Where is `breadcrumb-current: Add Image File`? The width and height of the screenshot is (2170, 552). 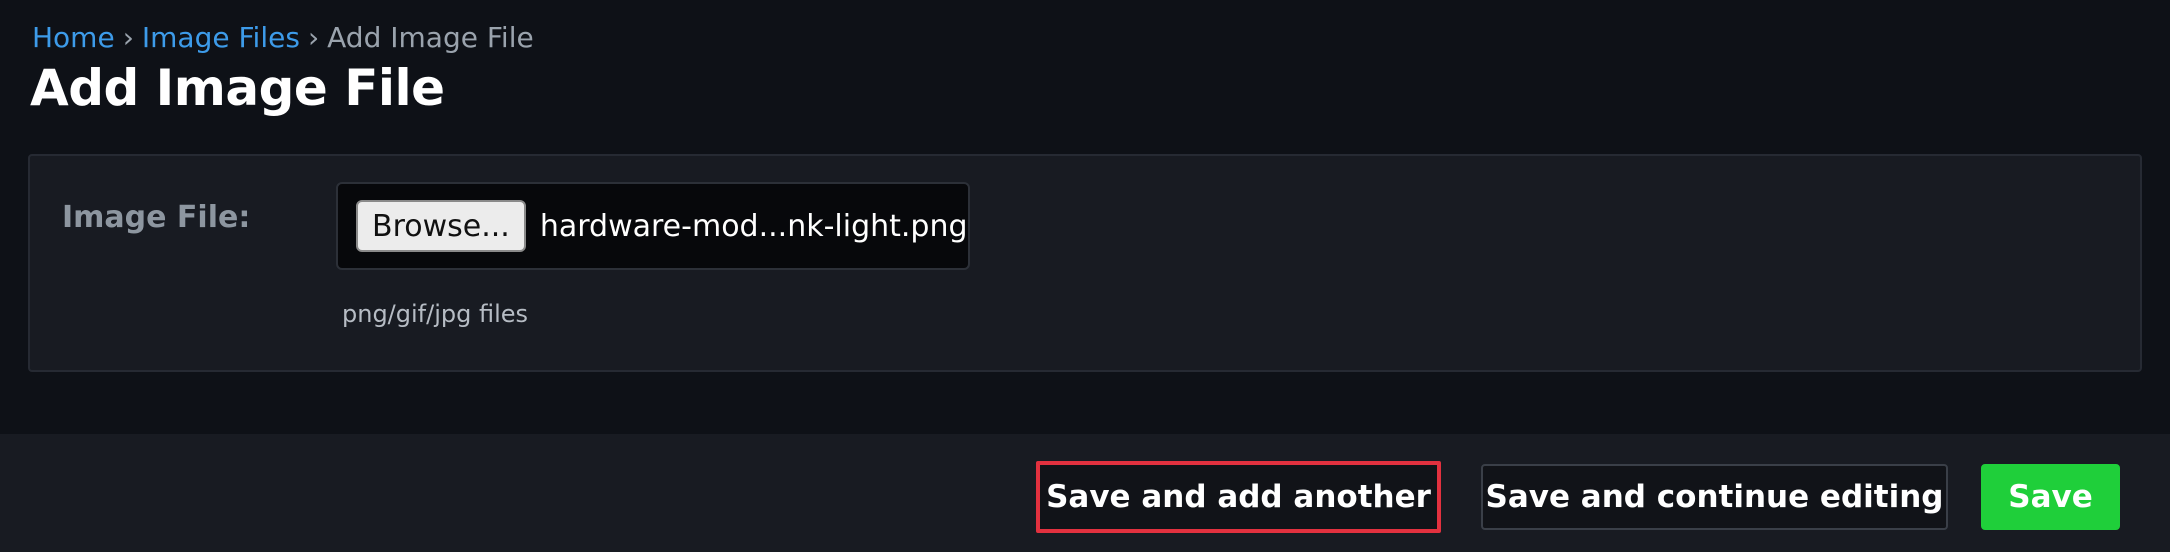 breadcrumb-current: Add Image File is located at coordinates (430, 37).